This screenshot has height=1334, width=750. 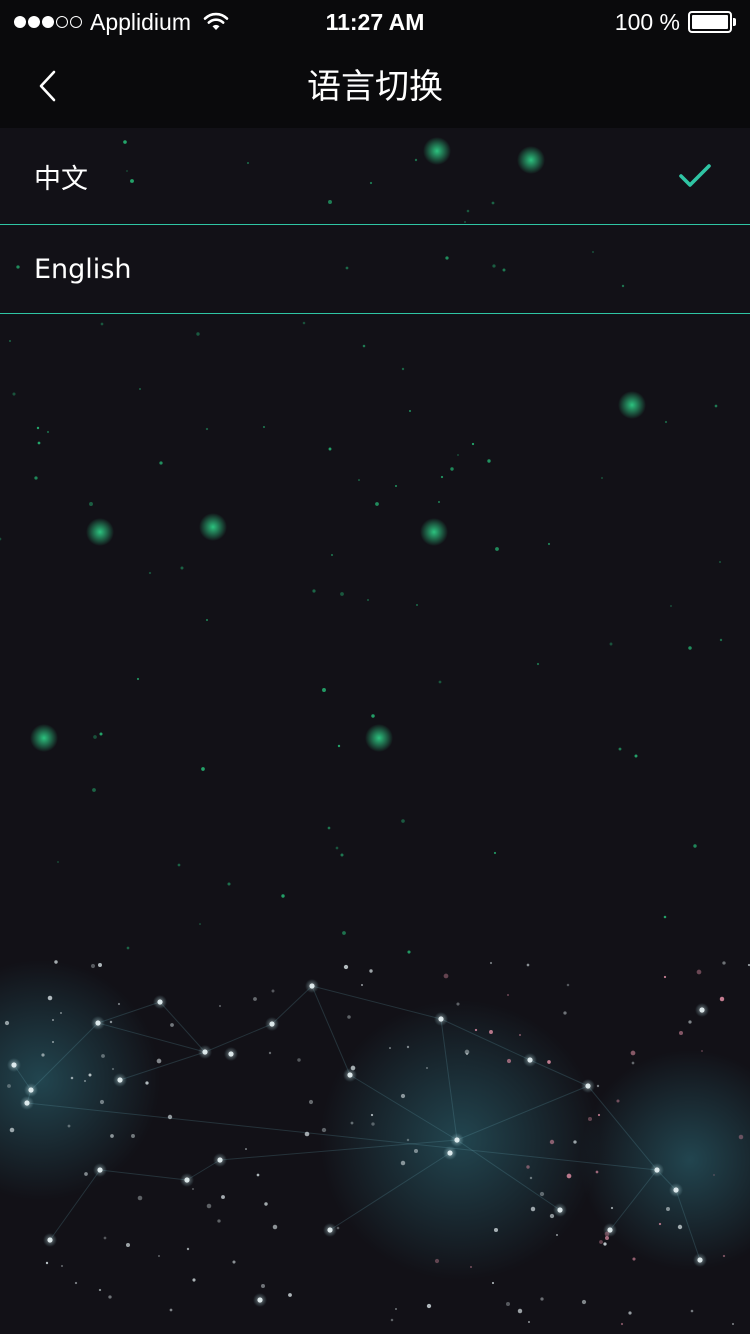 I want to click on chevron-left-icon, so click(x=47, y=86).